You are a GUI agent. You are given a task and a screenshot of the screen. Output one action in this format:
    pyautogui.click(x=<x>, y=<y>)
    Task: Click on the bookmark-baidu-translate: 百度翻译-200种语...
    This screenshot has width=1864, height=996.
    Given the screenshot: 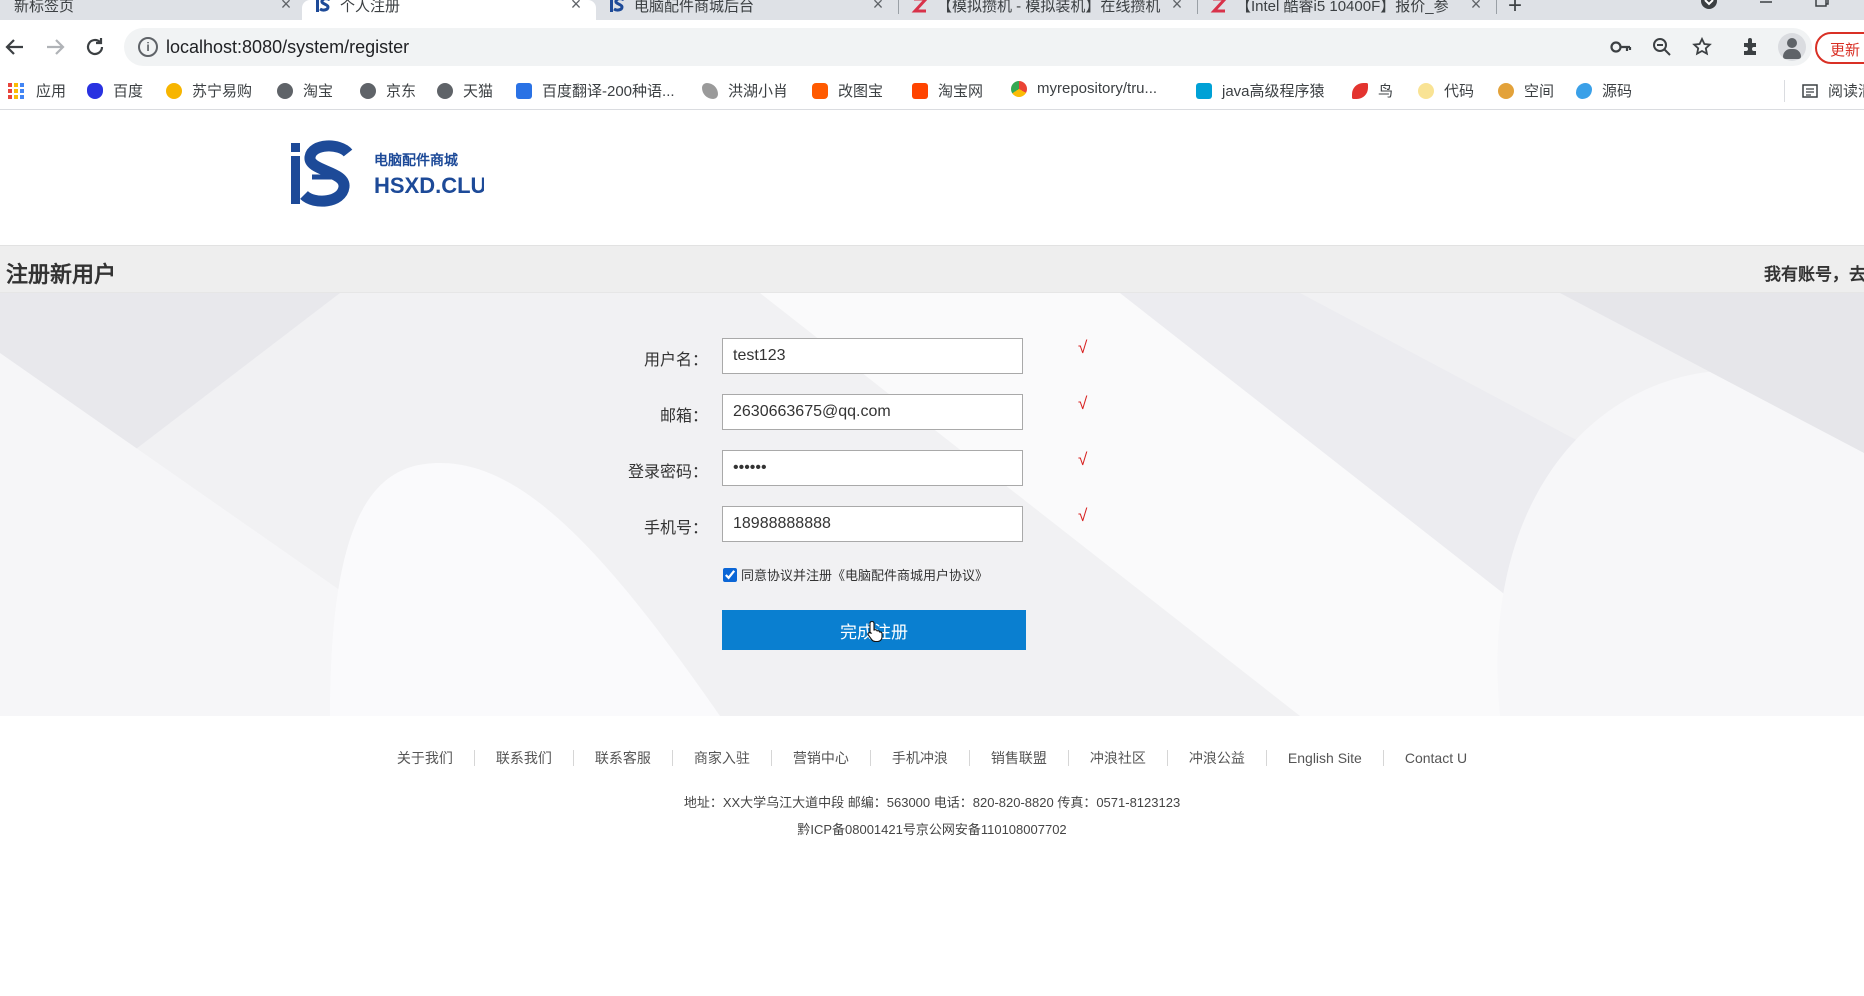 What is the action you would take?
    pyautogui.click(x=595, y=90)
    